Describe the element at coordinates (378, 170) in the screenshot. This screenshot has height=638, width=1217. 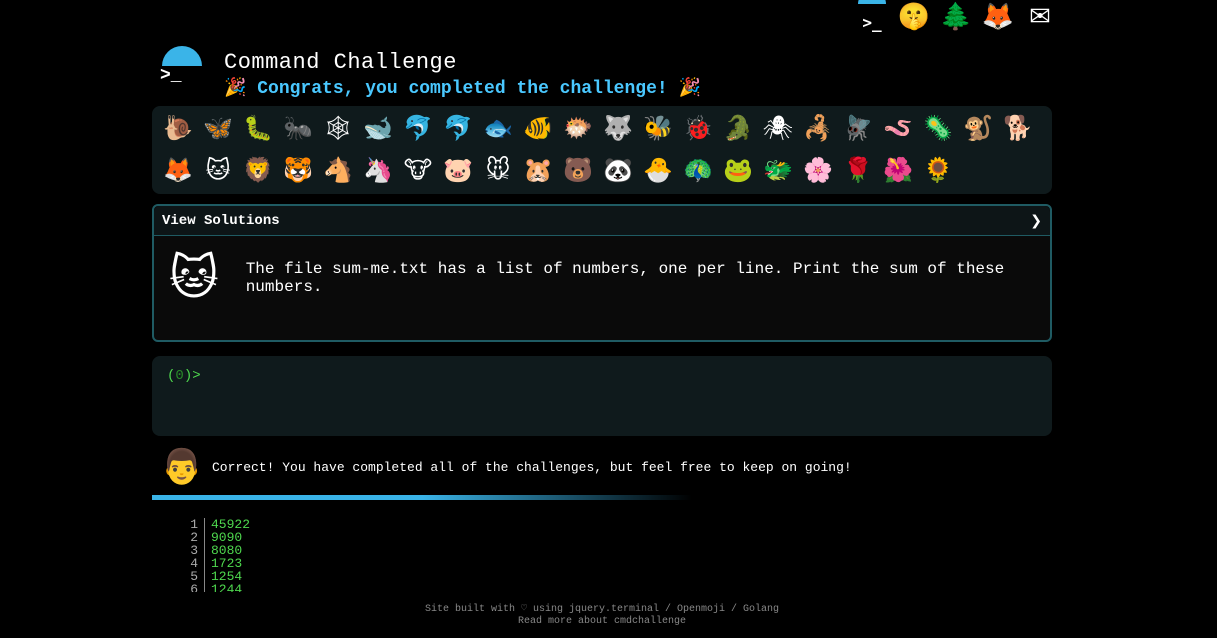
I see `unicorn-icon: 🦄` at that location.